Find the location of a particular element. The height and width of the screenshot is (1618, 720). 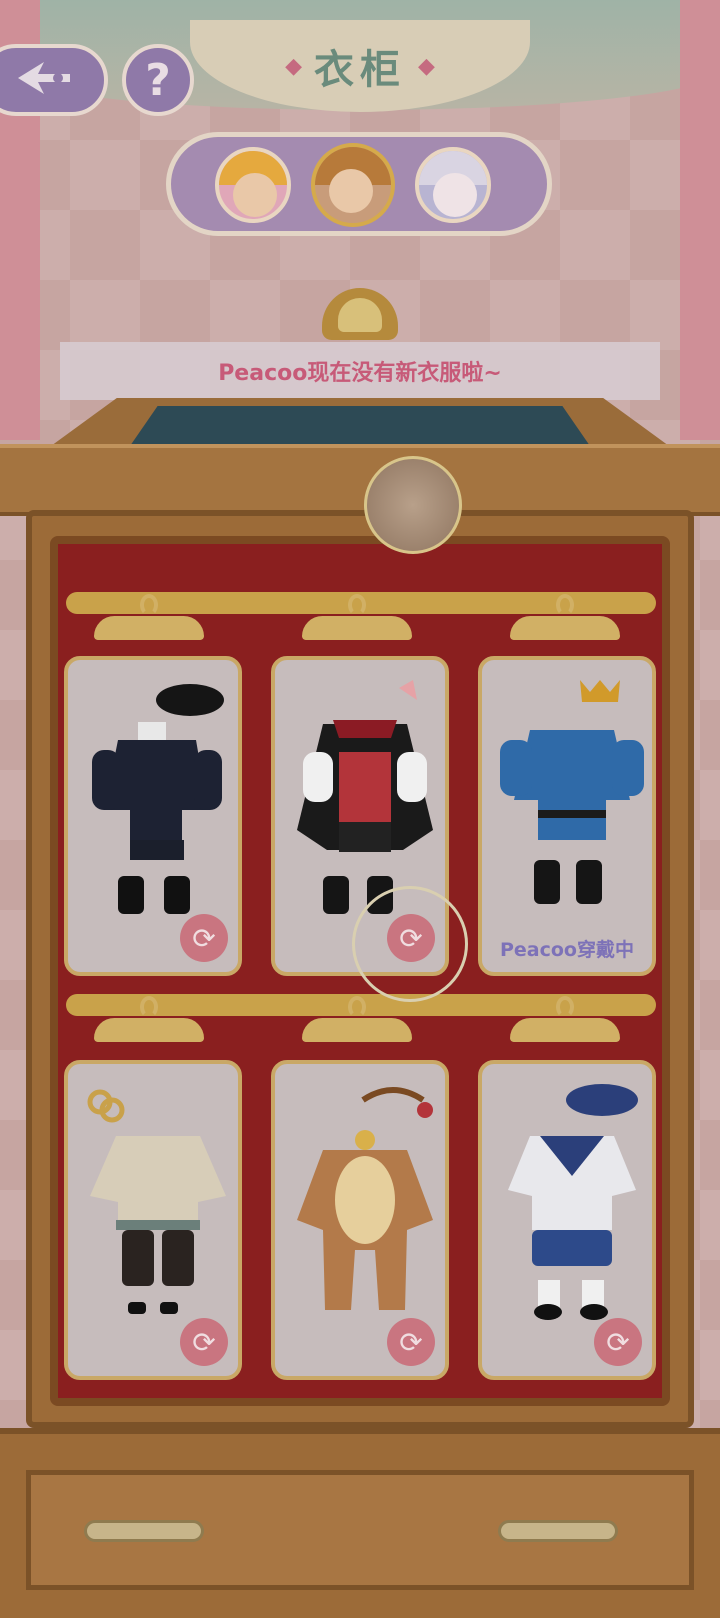

vampire-outfit-image is located at coordinates (365, 797).